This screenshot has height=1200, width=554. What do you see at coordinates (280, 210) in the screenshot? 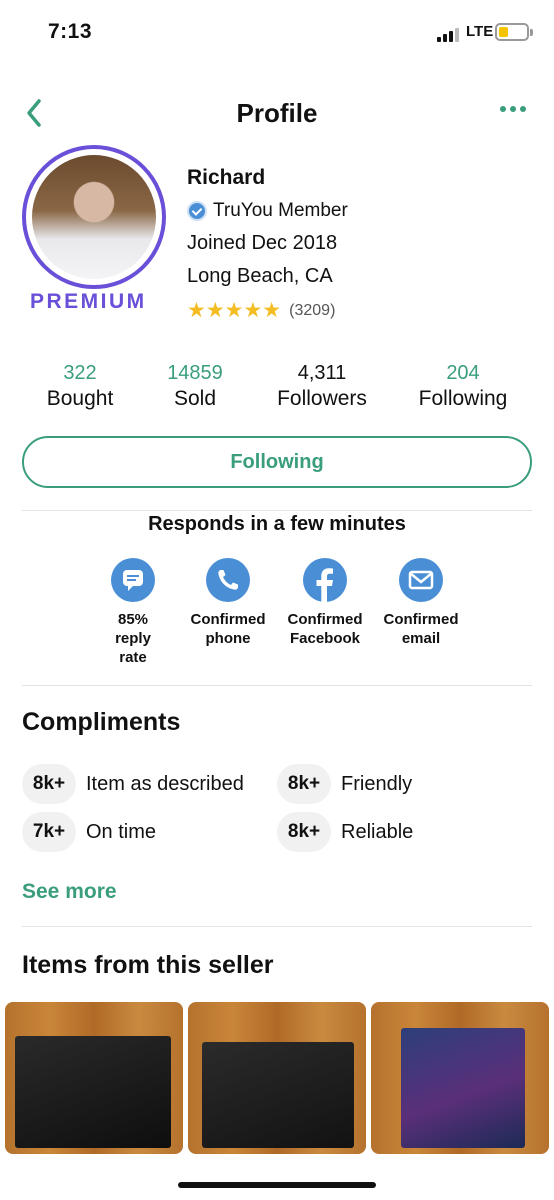
I see `truyou-label: TruYou Member` at bounding box center [280, 210].